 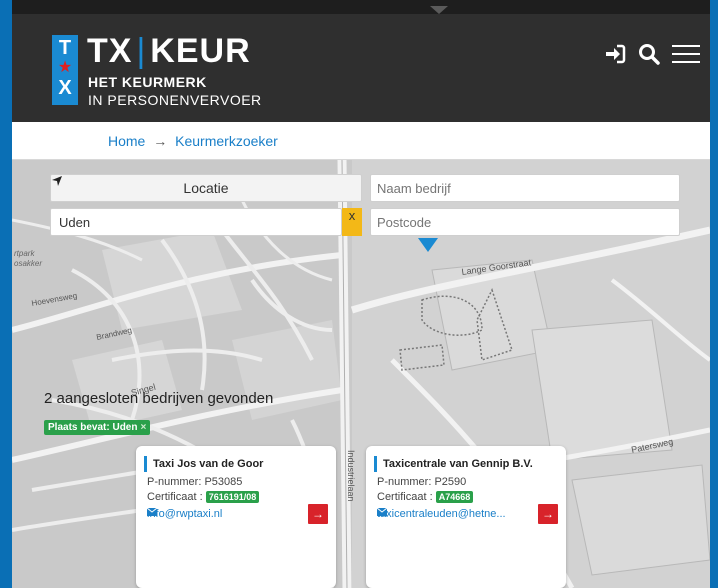 What do you see at coordinates (200, 51) in the screenshot?
I see `brand-right: KEUR` at bounding box center [200, 51].